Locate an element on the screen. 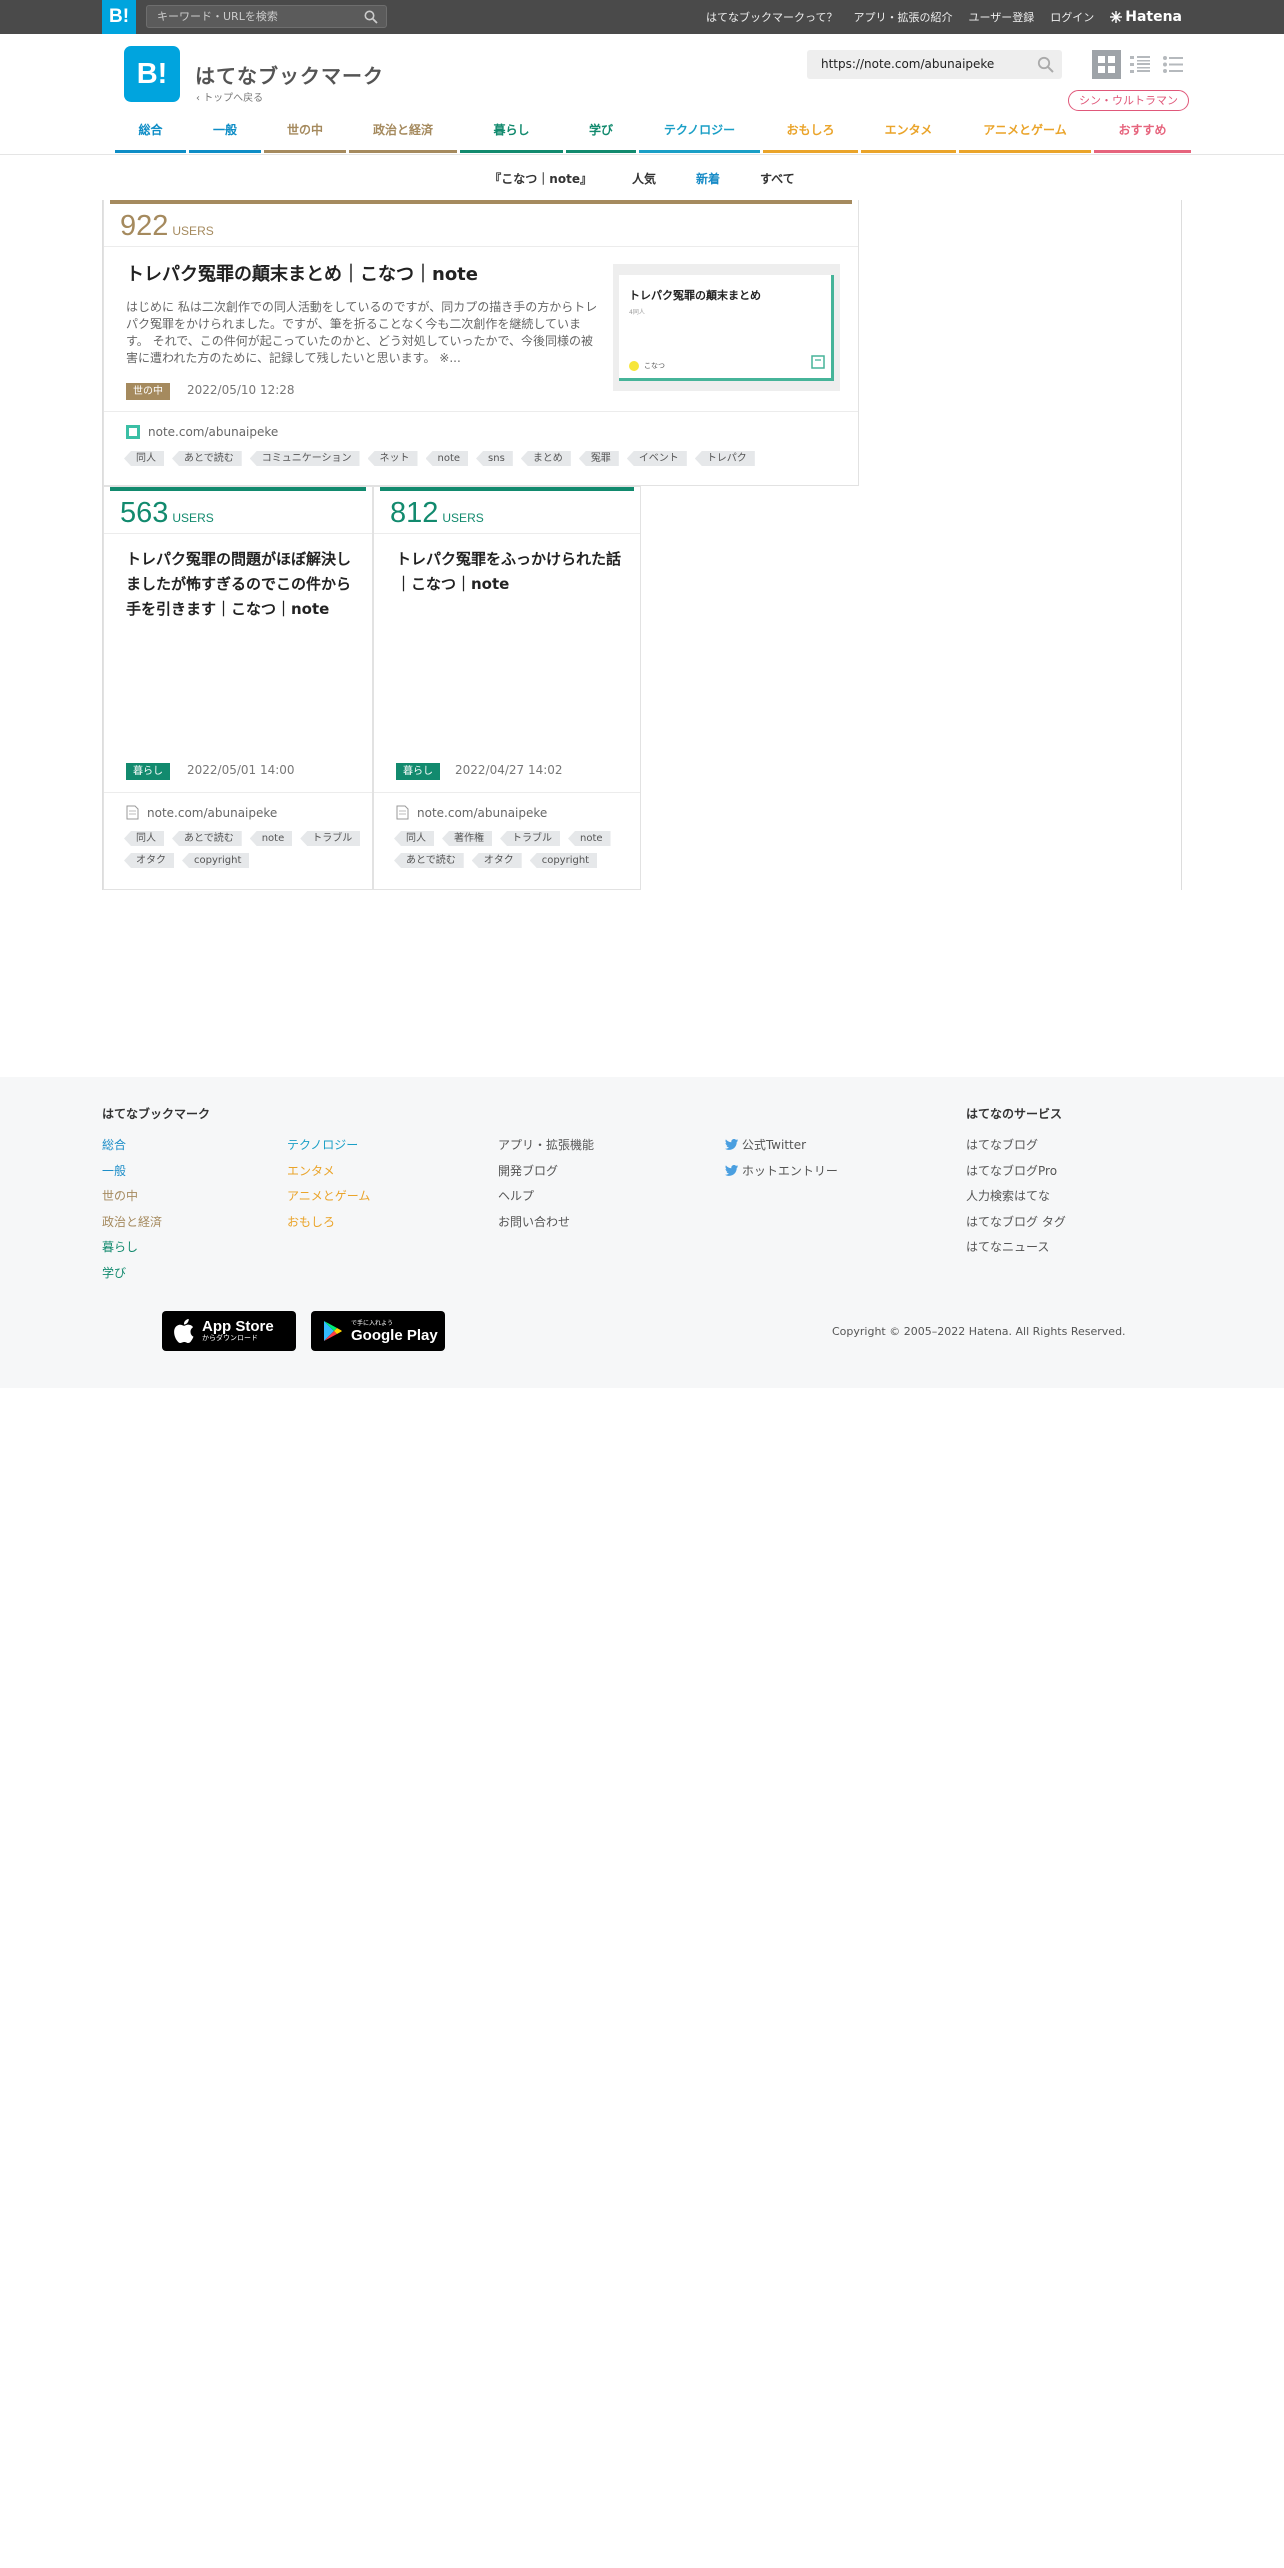 This screenshot has height=2568, width=1284. category-badge: 世の中 is located at coordinates (148, 391).